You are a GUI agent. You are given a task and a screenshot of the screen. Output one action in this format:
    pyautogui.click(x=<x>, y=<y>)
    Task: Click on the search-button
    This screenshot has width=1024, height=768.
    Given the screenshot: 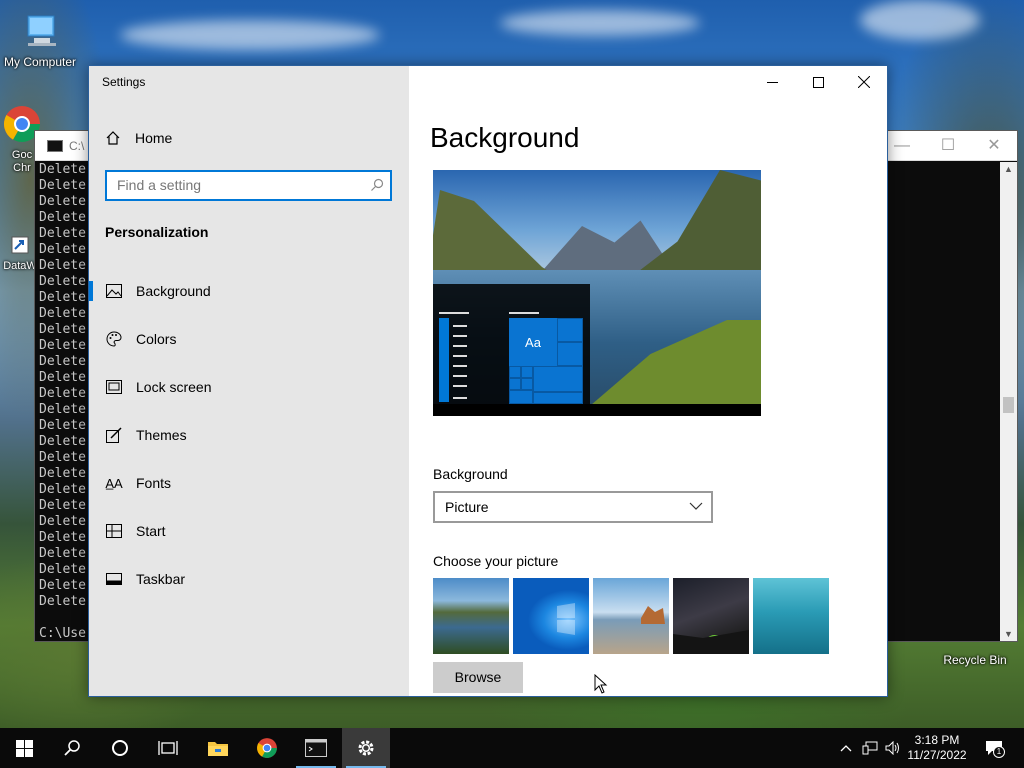 What is the action you would take?
    pyautogui.click(x=72, y=748)
    